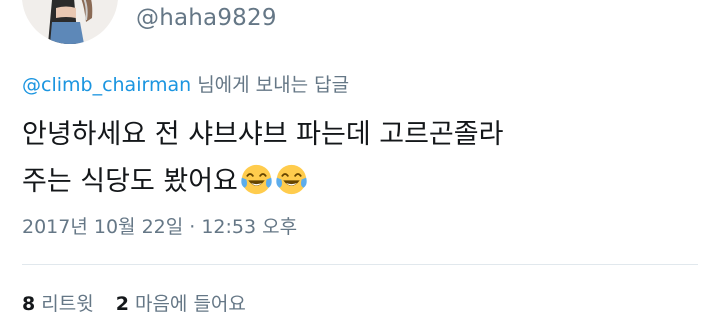  What do you see at coordinates (130, 181) in the screenshot?
I see `tweet-text-line-2: 주는 식당도 봤어요` at bounding box center [130, 181].